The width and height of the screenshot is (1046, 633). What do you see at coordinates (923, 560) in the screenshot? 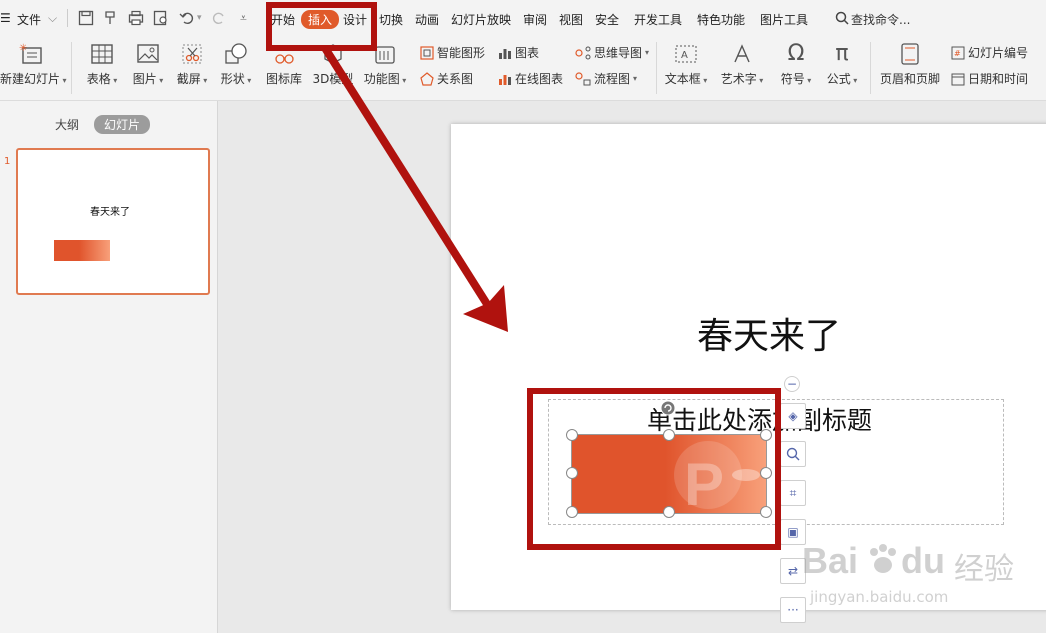
I see `watermark-brand-2: du` at bounding box center [923, 560].